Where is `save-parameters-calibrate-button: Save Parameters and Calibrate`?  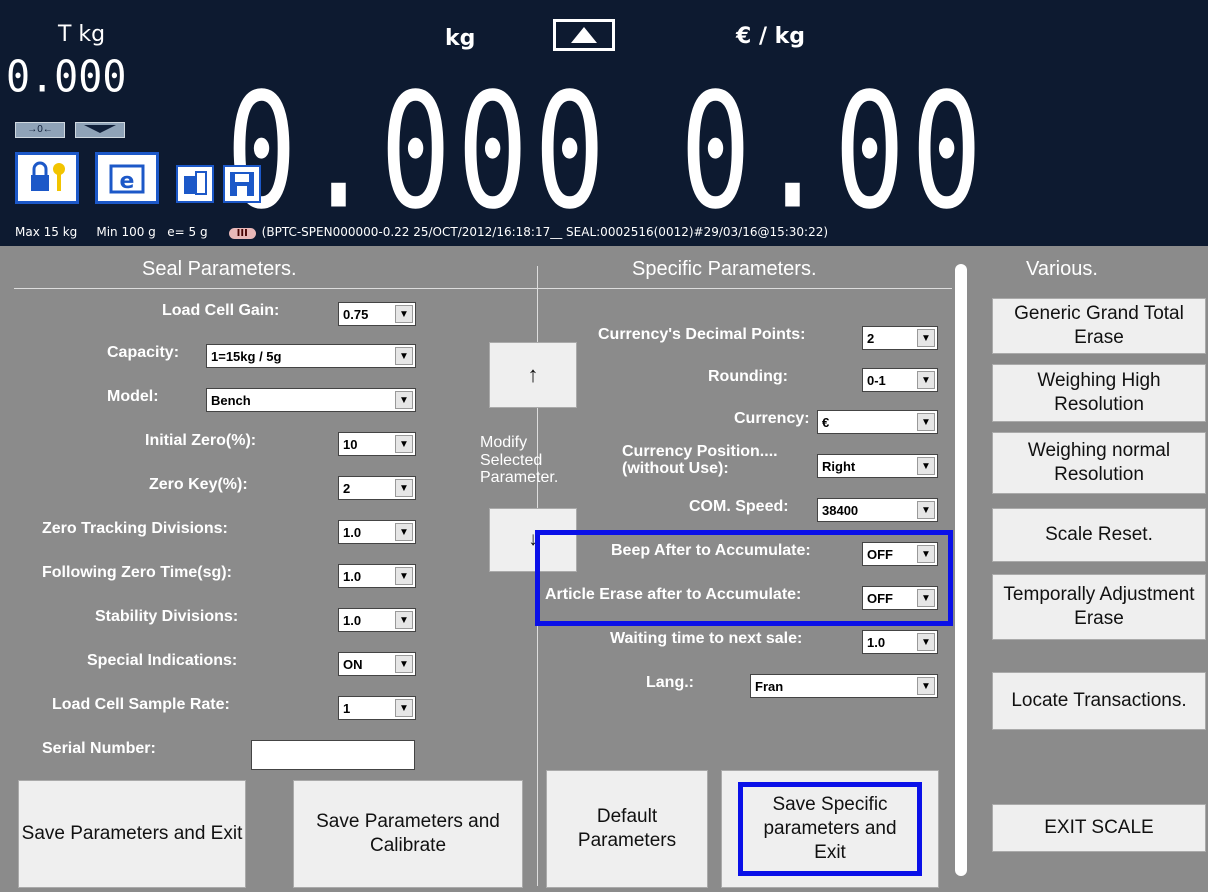
save-parameters-calibrate-button: Save Parameters and Calibrate is located at coordinates (408, 834).